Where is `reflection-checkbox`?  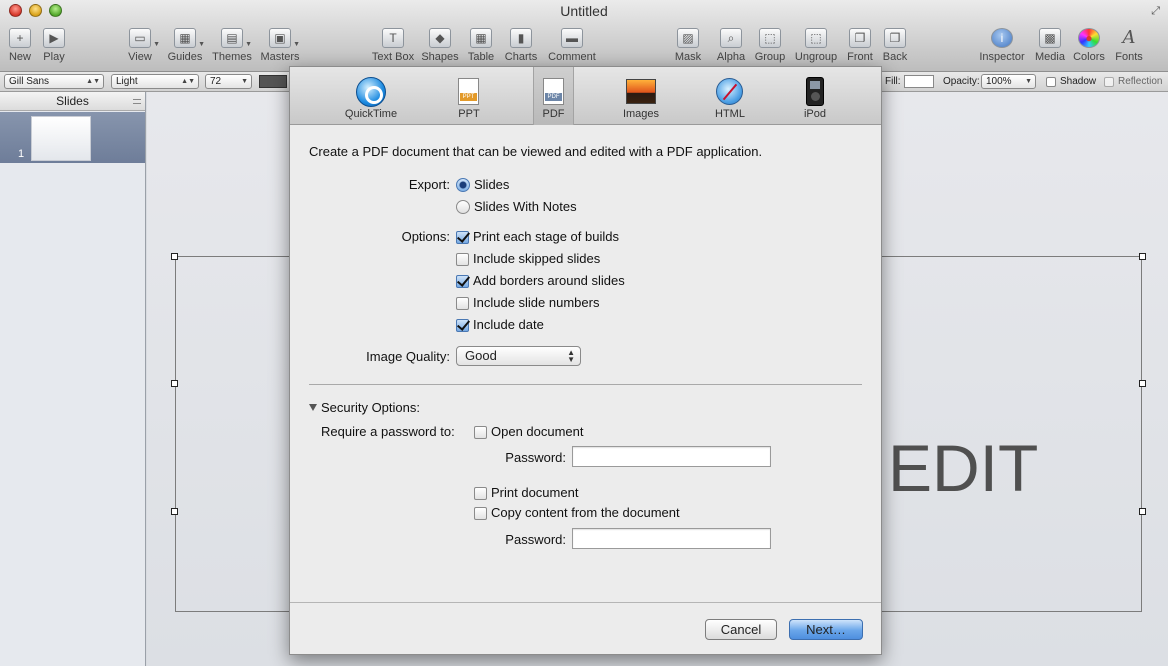 reflection-checkbox is located at coordinates (1109, 82).